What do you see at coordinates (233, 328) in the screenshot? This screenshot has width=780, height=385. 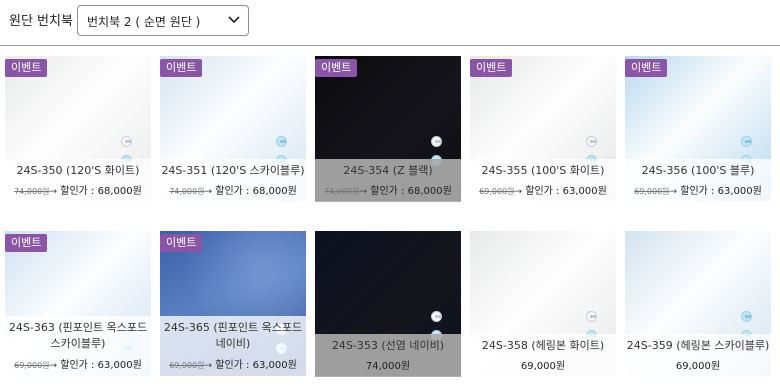 I see `product-name: 24S-365 (핀포인트 옥스포드` at bounding box center [233, 328].